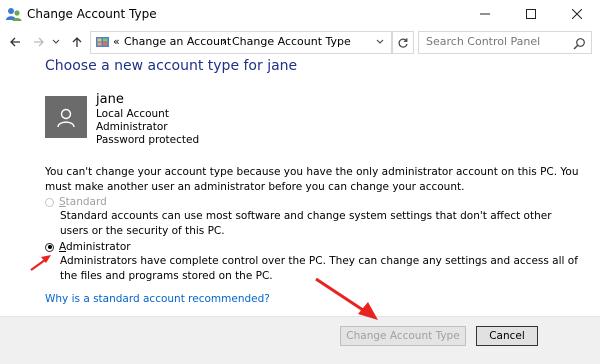 This screenshot has width=600, height=364. I want to click on up-button, so click(77, 42).